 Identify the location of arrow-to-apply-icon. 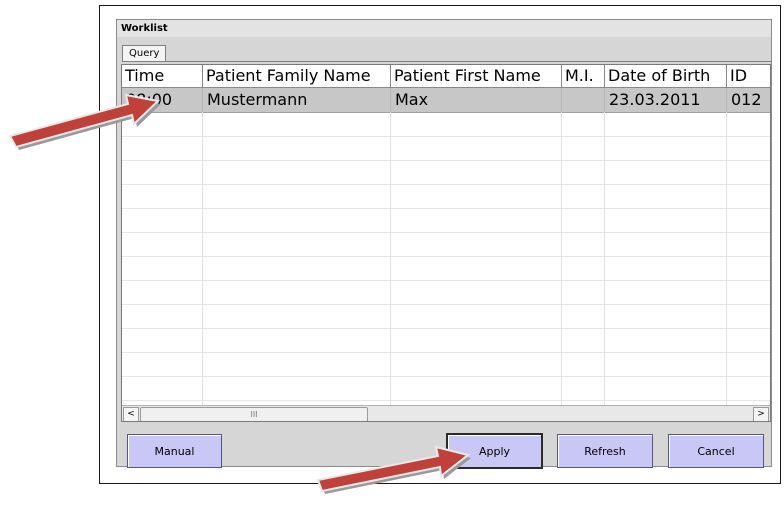
(393, 469).